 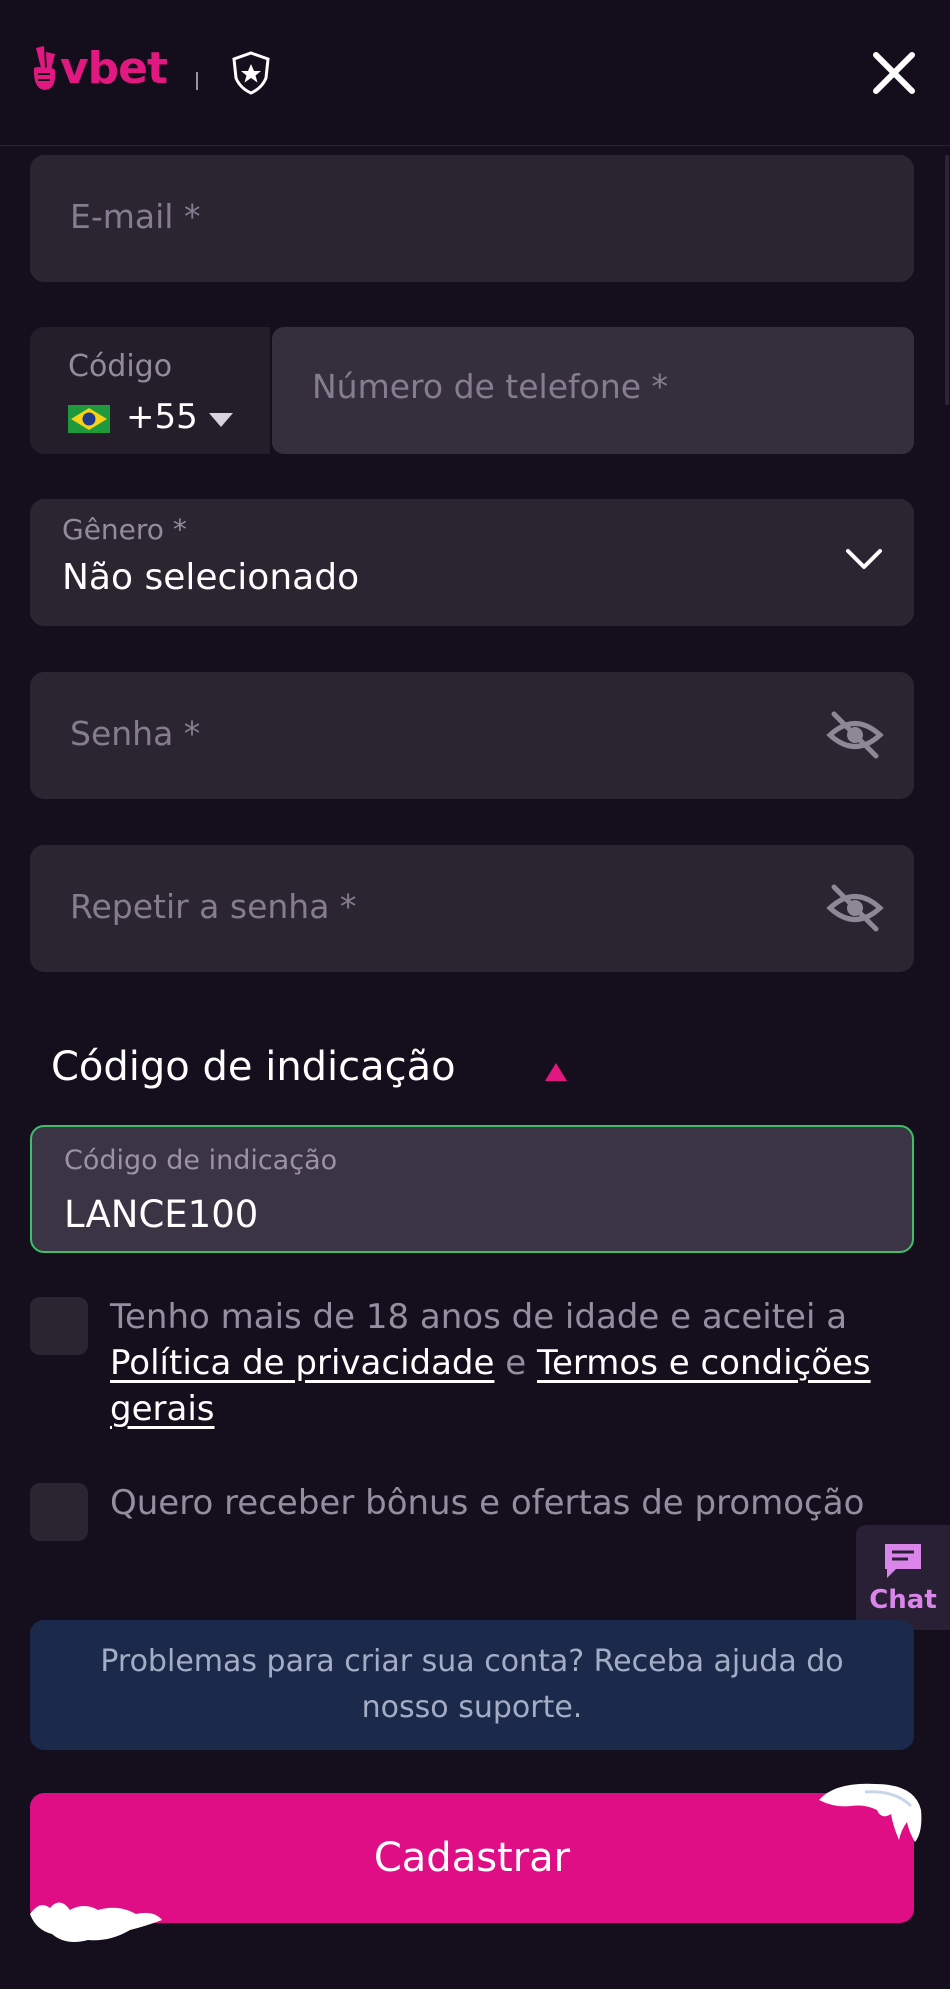 I want to click on modal-header: vbet, so click(x=475, y=73).